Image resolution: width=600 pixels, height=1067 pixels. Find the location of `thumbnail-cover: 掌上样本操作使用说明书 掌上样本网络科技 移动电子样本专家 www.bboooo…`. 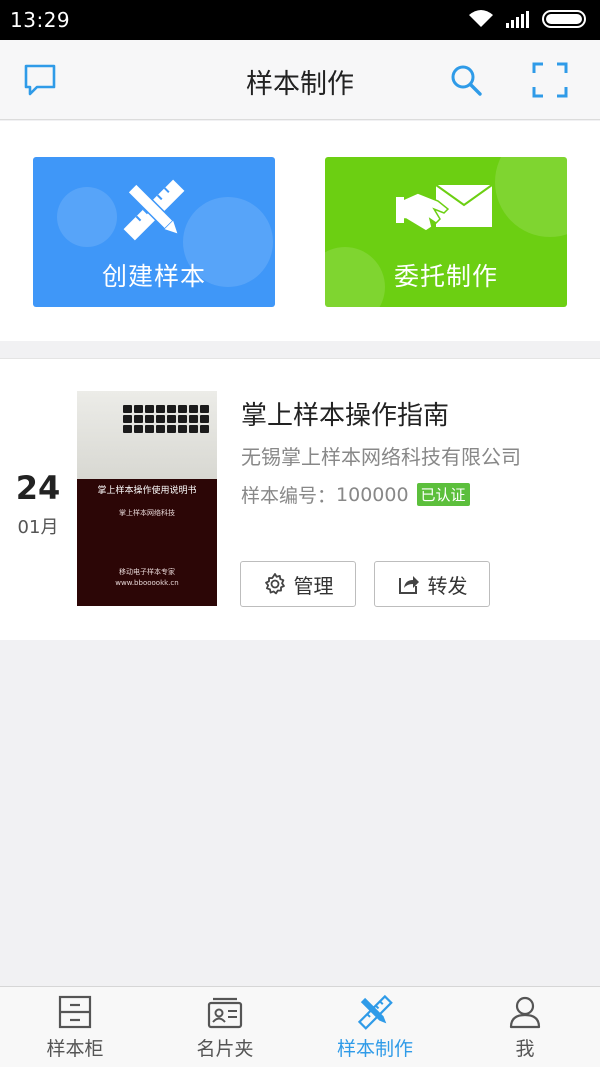

thumbnail-cover: 掌上样本操作使用说明书 掌上样本网络科技 移动电子样本专家 www.bboooo… is located at coordinates (147, 542).